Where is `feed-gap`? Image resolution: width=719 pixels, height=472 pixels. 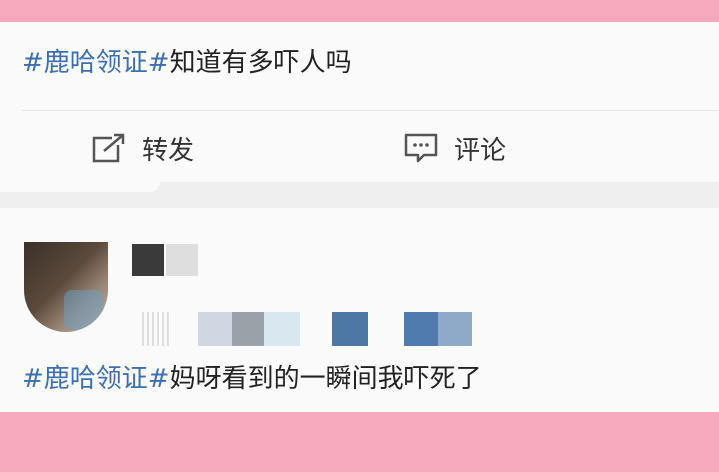
feed-gap is located at coordinates (359, 195).